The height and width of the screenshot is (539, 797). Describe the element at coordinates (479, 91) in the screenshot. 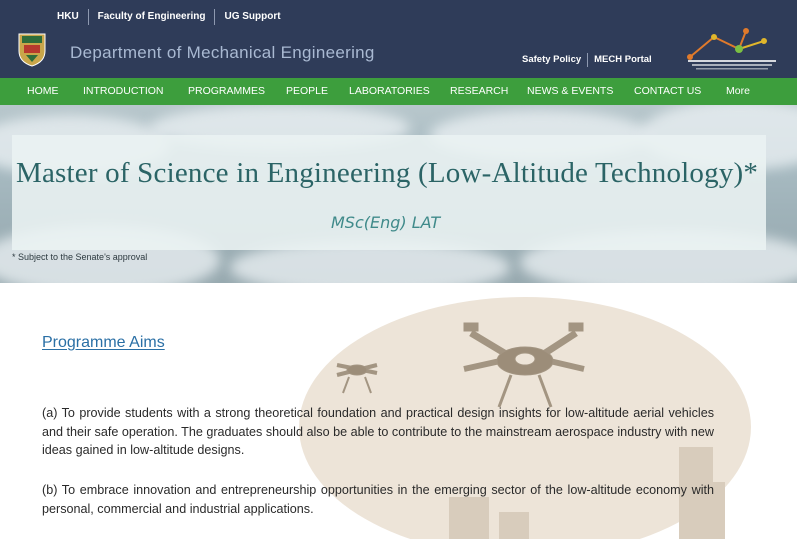

I see `nav-research: RESEARCH` at that location.